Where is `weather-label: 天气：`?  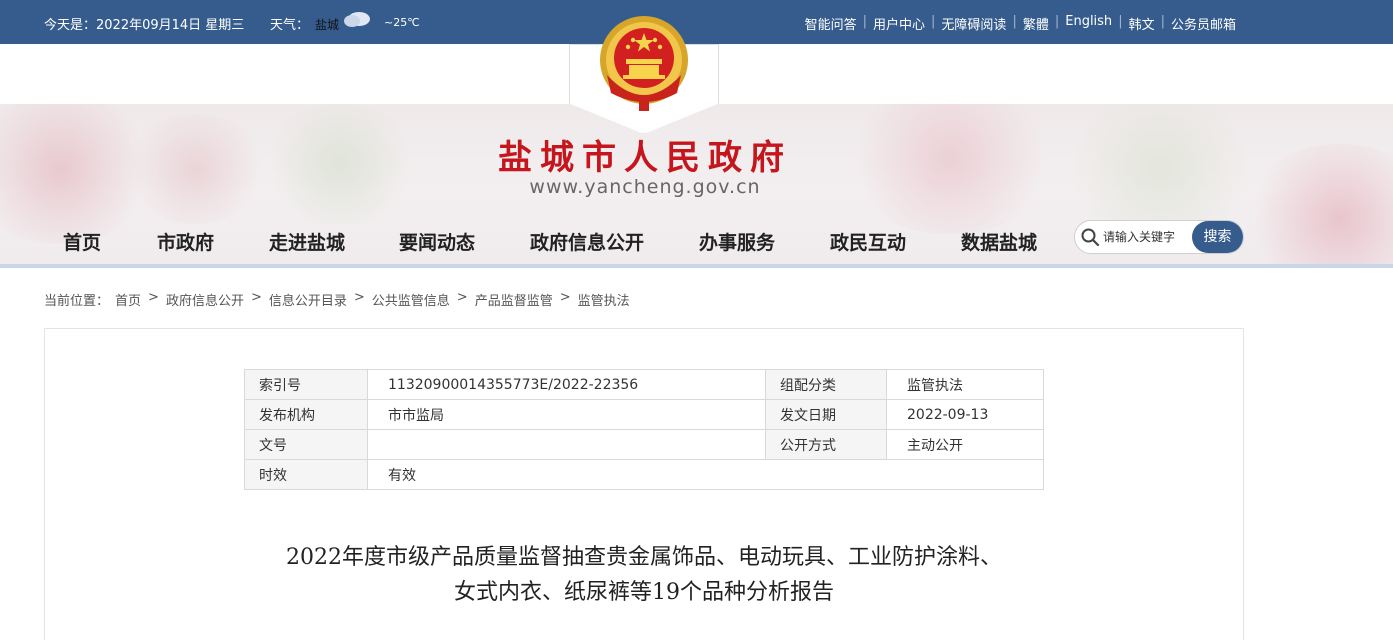 weather-label: 天气： is located at coordinates (290, 25).